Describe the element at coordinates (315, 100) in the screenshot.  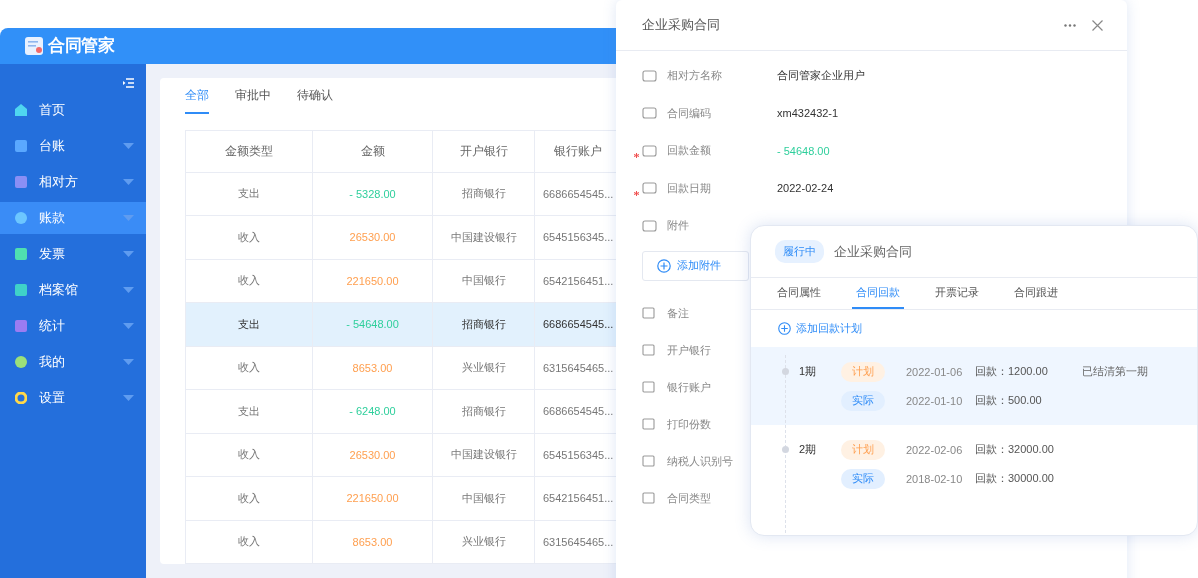
I see `filter-tab: 待确认` at that location.